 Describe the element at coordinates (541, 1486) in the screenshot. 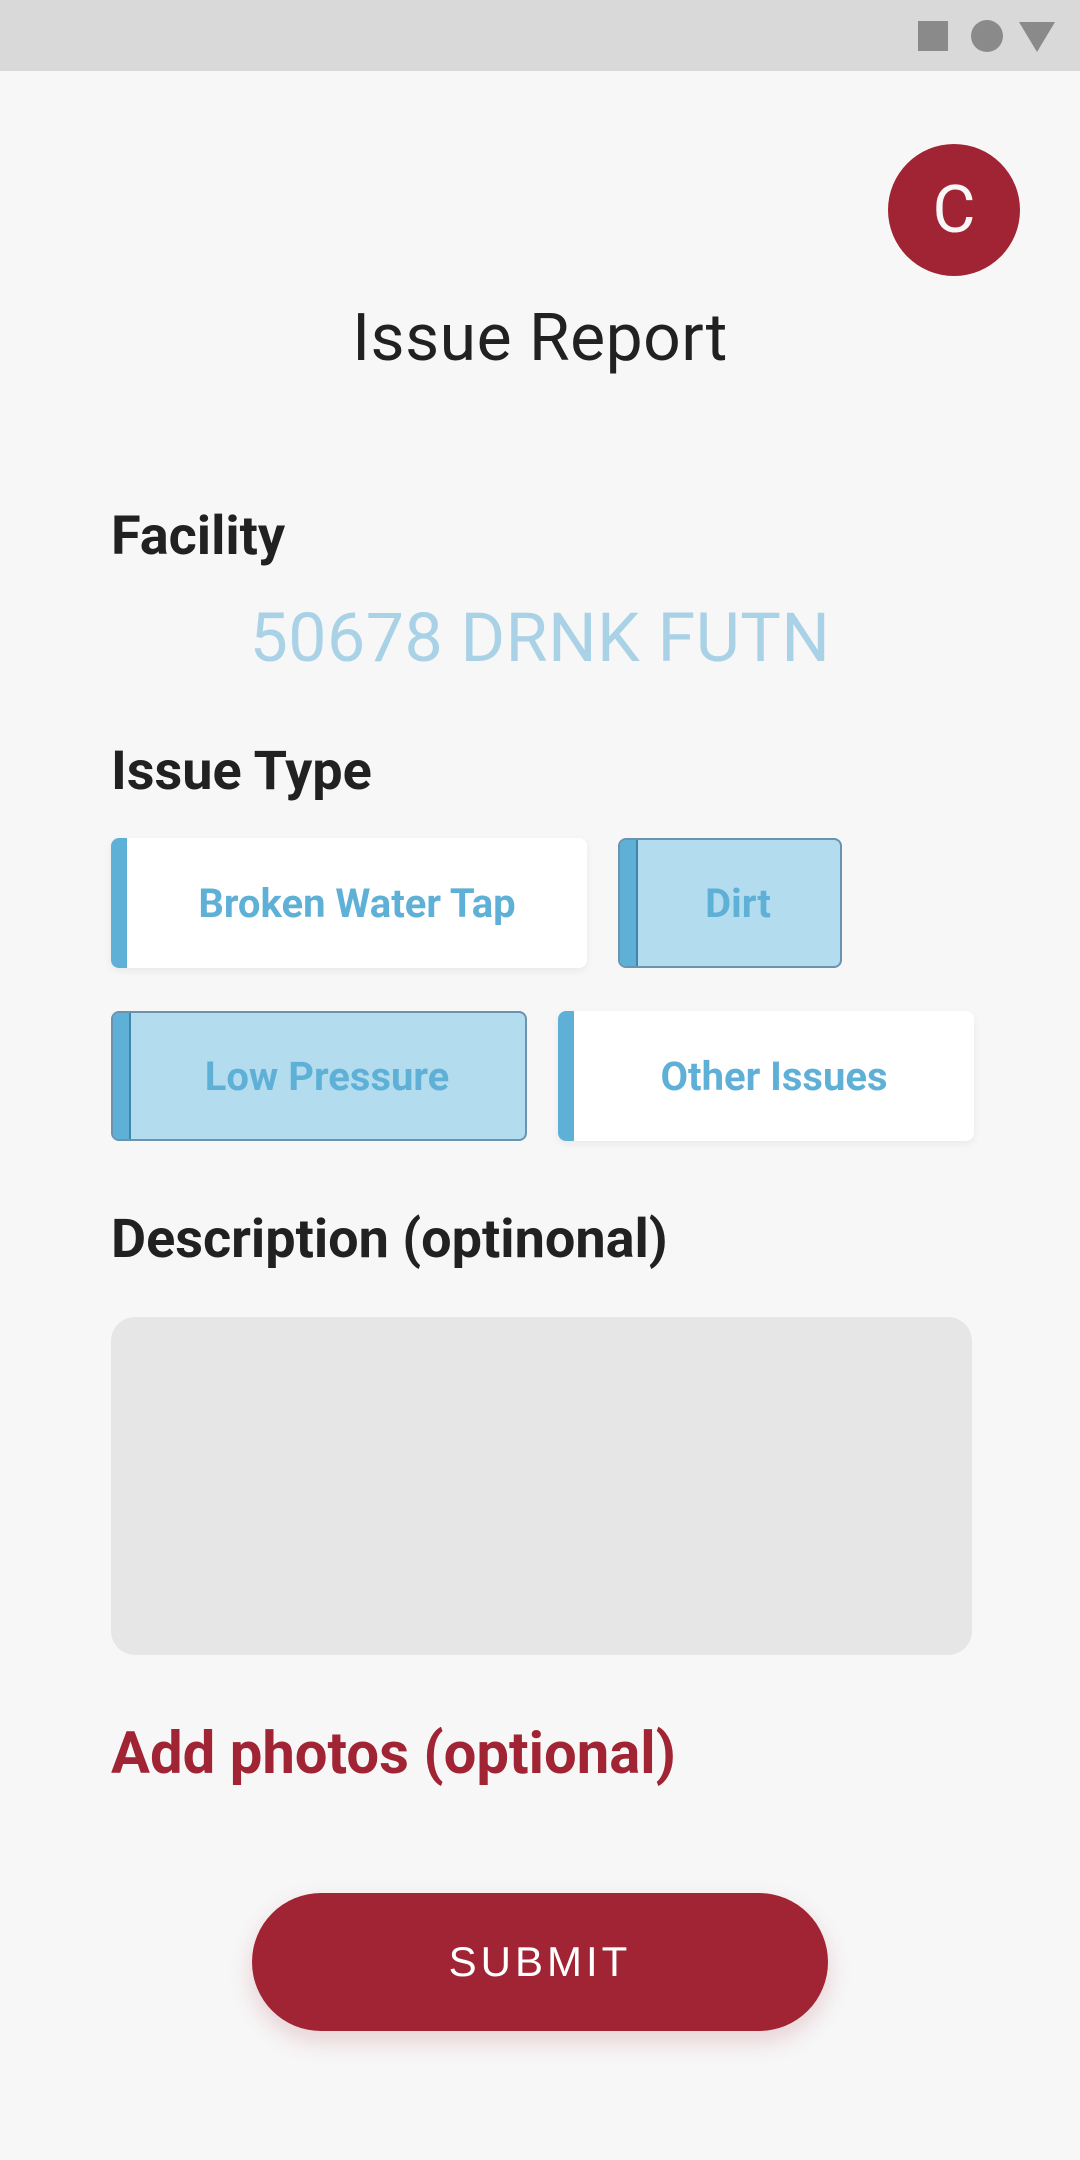

I see `description-input` at that location.